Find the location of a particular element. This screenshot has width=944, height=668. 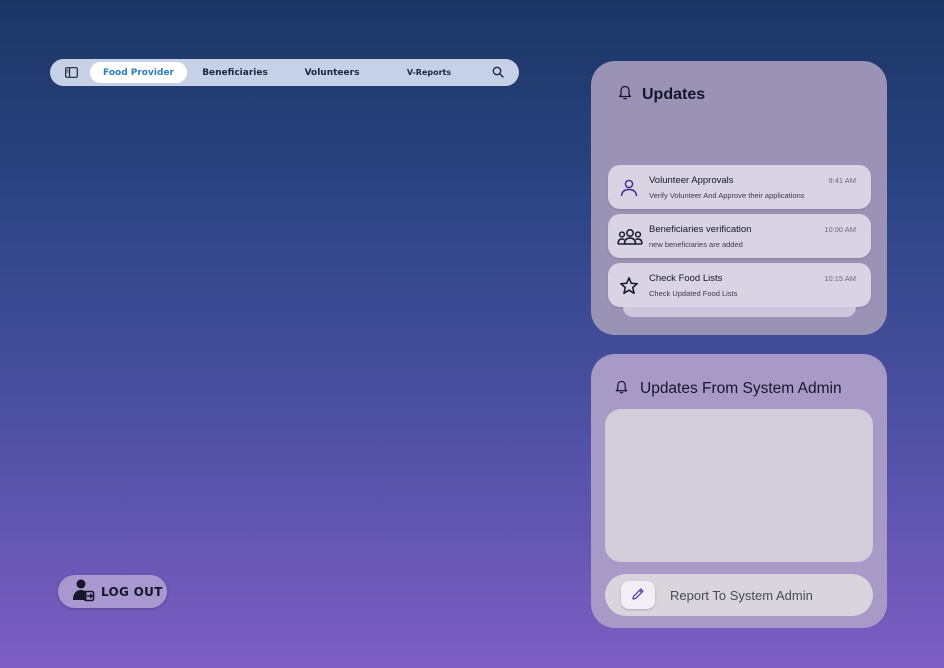

tab-v-reports: V-Reports is located at coordinates (429, 72).